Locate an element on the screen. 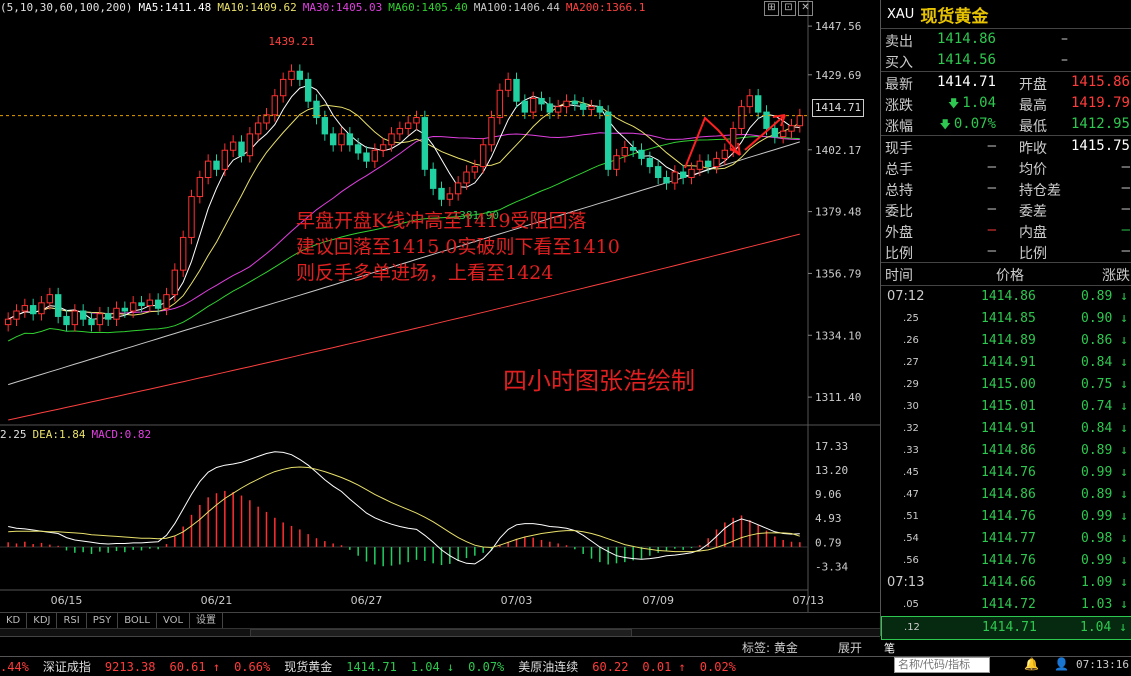 The width and height of the screenshot is (1131, 676). indicator-tab: 设置 is located at coordinates (207, 621).